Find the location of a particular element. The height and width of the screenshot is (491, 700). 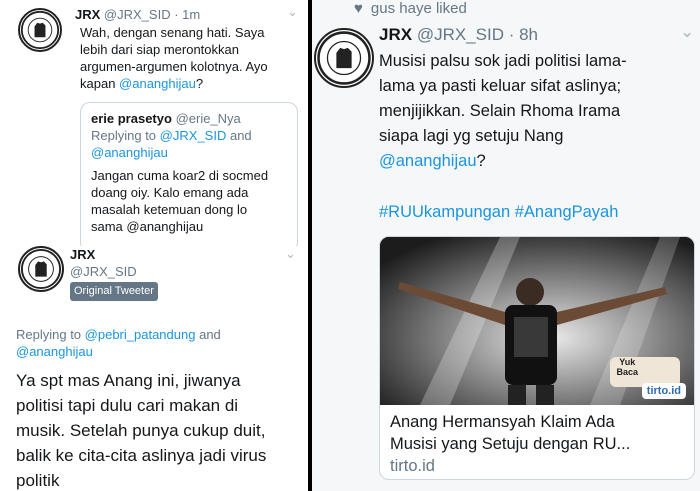

tweet-time: · 1m is located at coordinates (187, 14).